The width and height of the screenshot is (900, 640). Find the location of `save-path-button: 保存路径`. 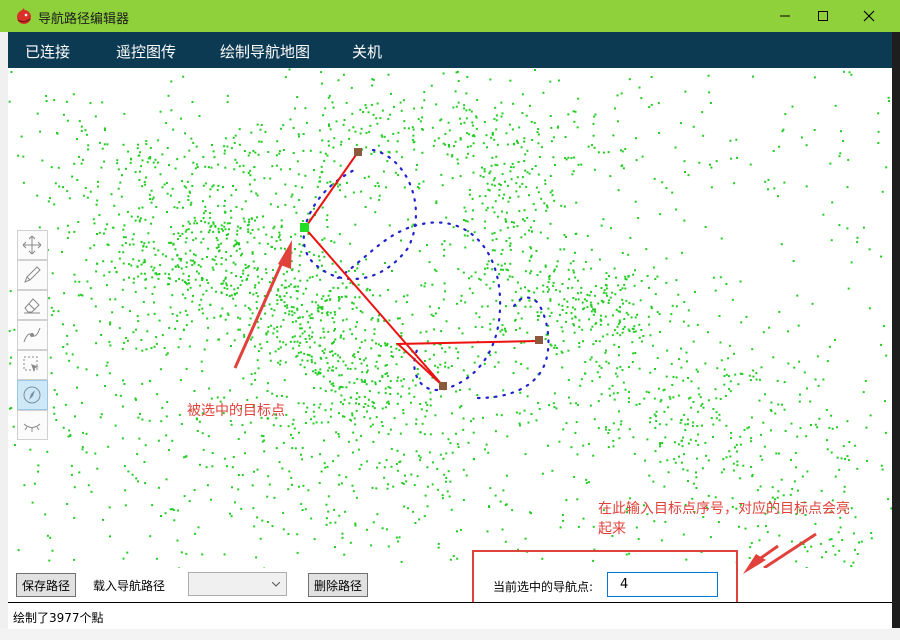

save-path-button: 保存路径 is located at coordinates (46, 585).